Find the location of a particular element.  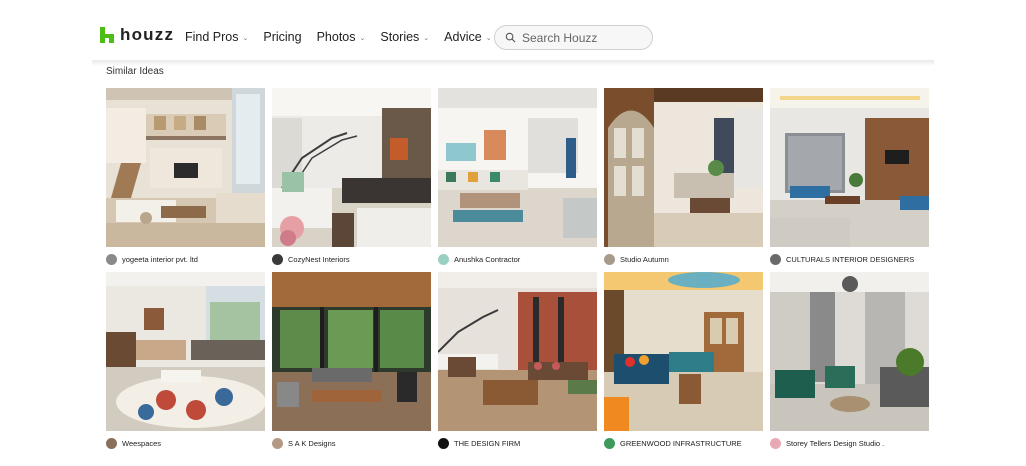

pro-name: THE DESIGN FIRM is located at coordinates (487, 443).